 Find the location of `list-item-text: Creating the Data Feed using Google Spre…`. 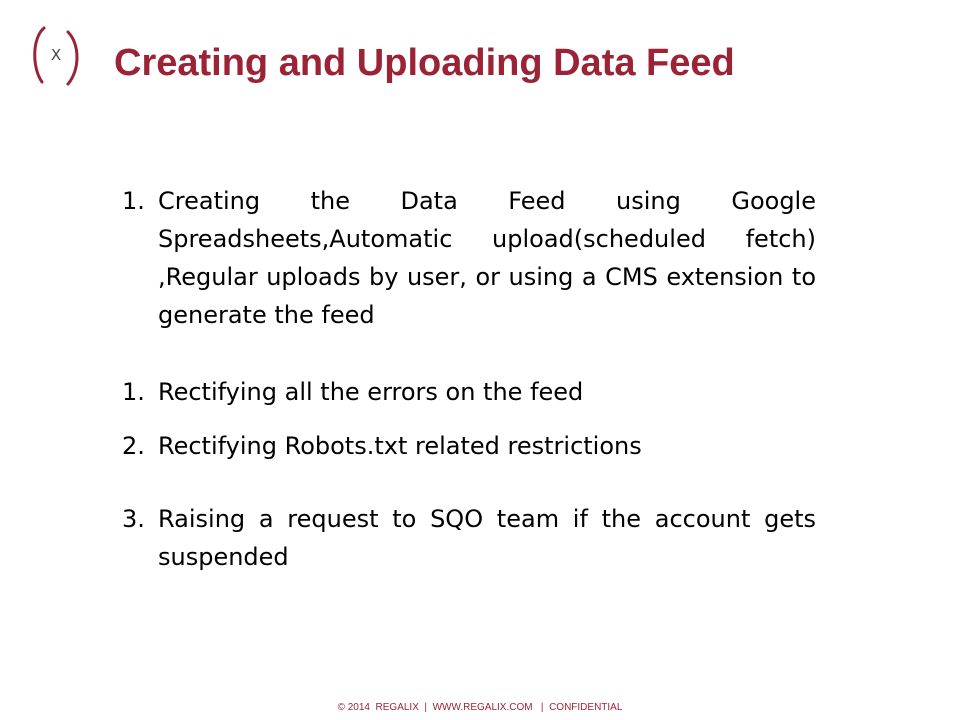

list-item-text: Creating the Data Feed using Google Spre… is located at coordinates (487, 258).